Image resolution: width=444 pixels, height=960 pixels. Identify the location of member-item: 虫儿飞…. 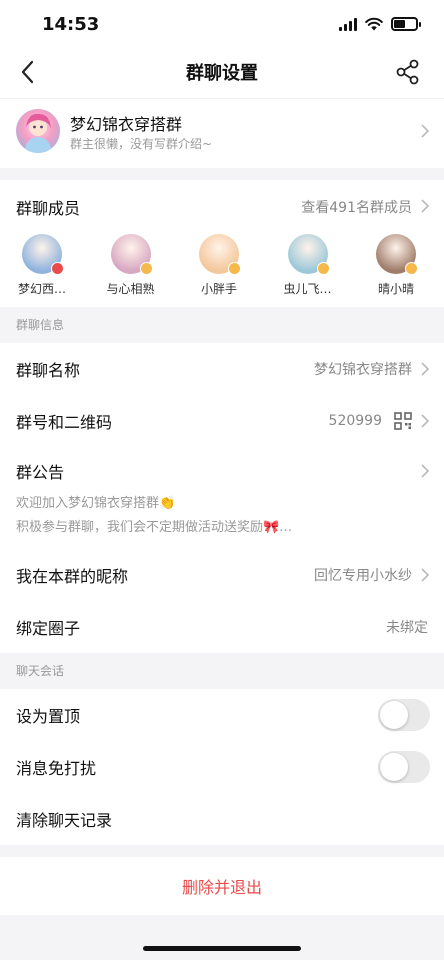
(308, 265).